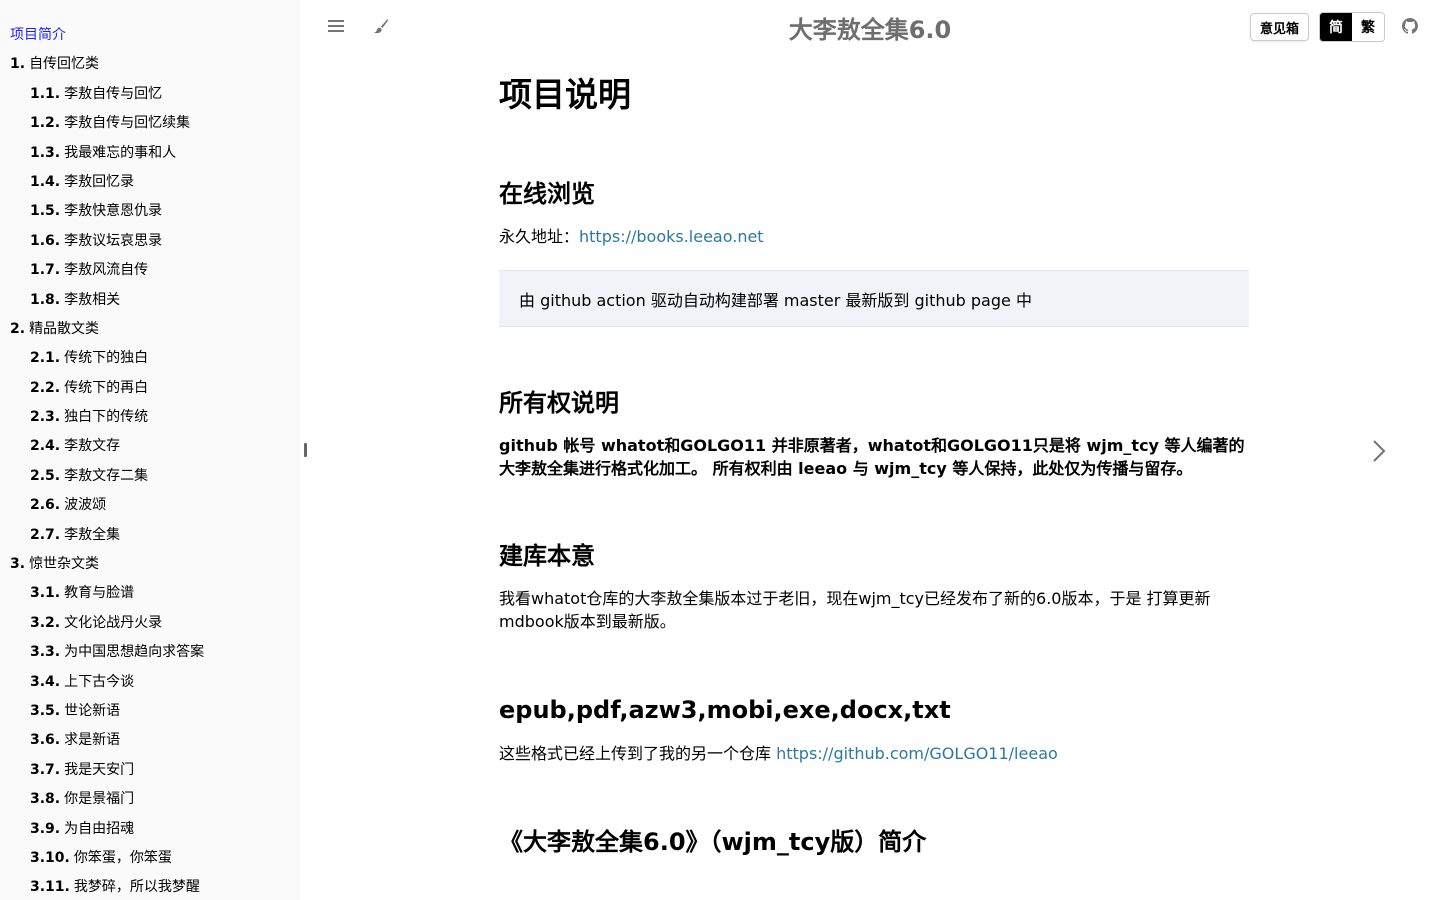  What do you see at coordinates (150, 743) in the screenshot?
I see `sidebar-item: 3.6. 求是新语` at bounding box center [150, 743].